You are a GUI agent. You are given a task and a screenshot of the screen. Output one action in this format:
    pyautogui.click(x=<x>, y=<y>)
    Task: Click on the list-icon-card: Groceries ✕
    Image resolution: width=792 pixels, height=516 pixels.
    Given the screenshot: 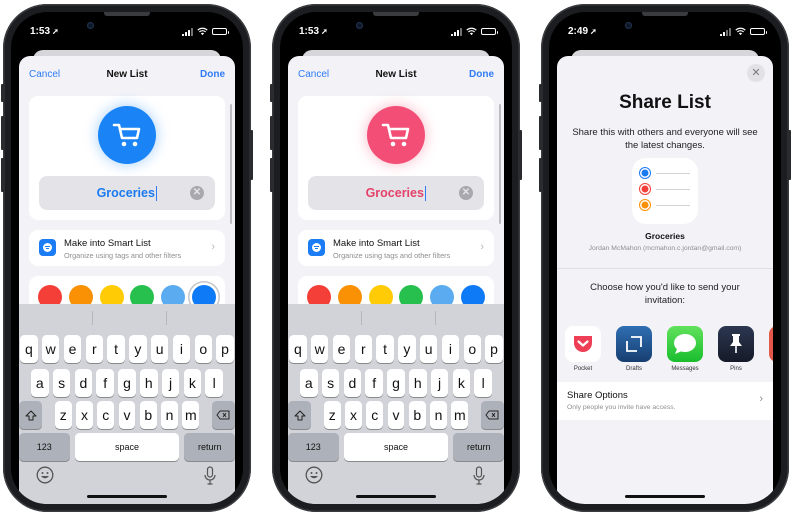 What is the action you would take?
    pyautogui.click(x=127, y=158)
    